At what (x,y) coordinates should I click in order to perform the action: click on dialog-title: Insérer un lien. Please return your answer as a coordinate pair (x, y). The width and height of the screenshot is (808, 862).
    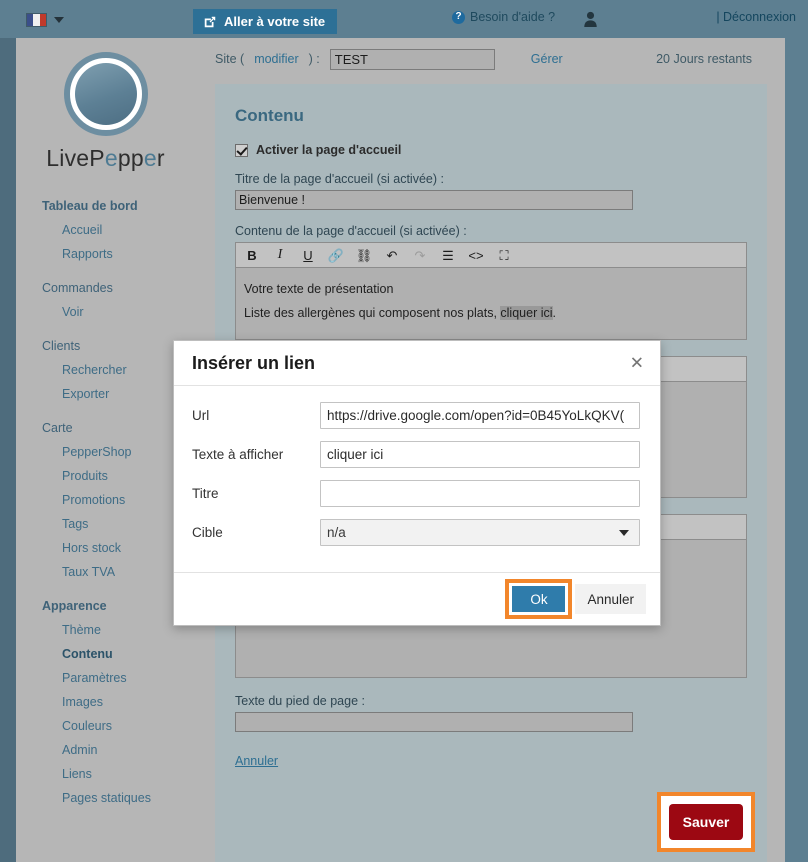
    Looking at the image, I should click on (254, 362).